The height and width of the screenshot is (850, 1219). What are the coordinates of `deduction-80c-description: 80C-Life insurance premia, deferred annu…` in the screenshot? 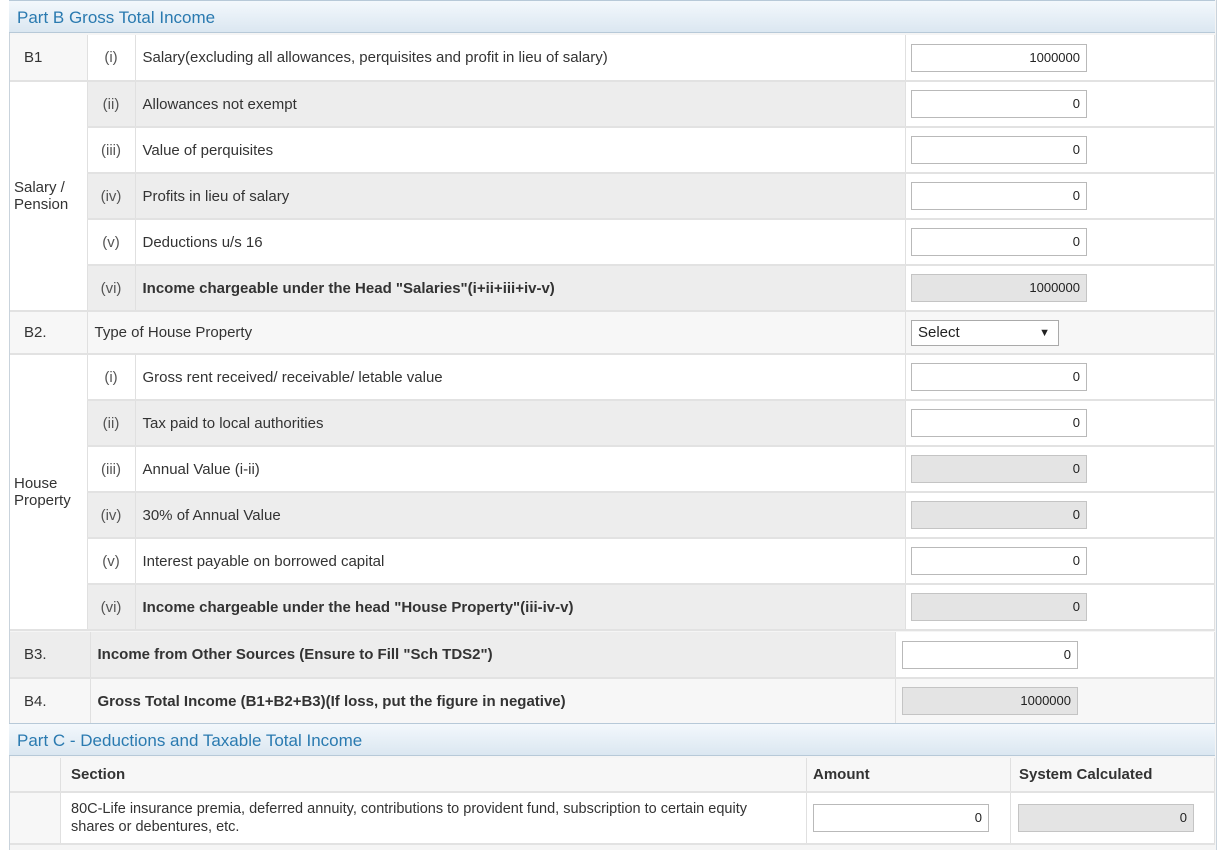 It's located at (433, 818).